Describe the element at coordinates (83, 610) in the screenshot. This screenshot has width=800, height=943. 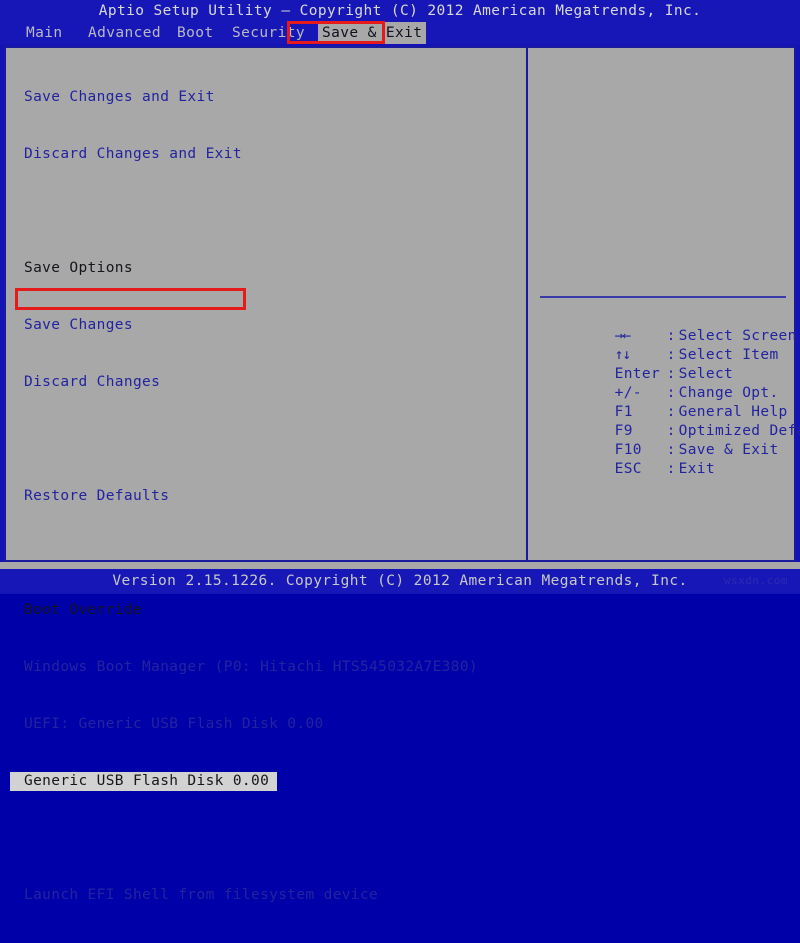
I see `header-boot-override: Boot Override` at that location.